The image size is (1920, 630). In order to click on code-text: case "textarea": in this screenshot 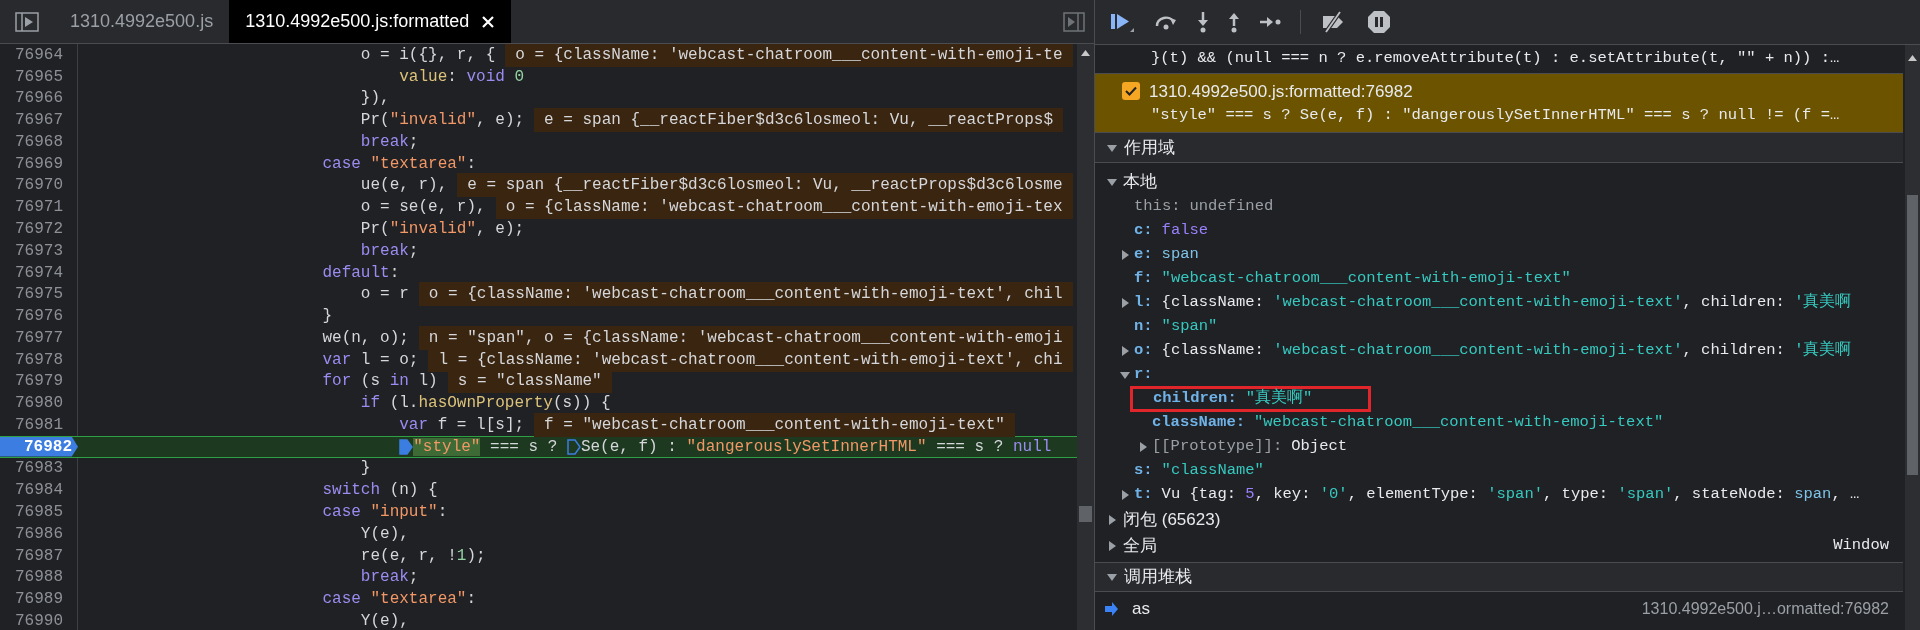, I will do `click(399, 164)`.